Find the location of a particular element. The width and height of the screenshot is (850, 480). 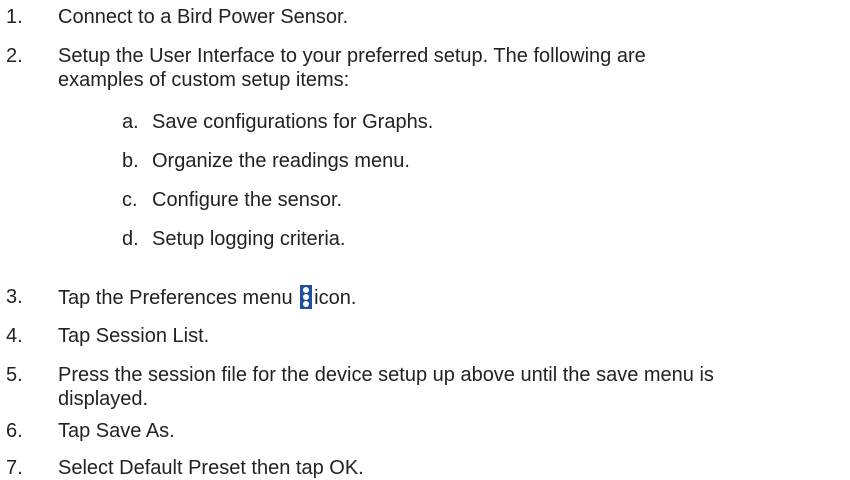

step-text-before-icon: Tap the Preferences menu is located at coordinates (175, 298).